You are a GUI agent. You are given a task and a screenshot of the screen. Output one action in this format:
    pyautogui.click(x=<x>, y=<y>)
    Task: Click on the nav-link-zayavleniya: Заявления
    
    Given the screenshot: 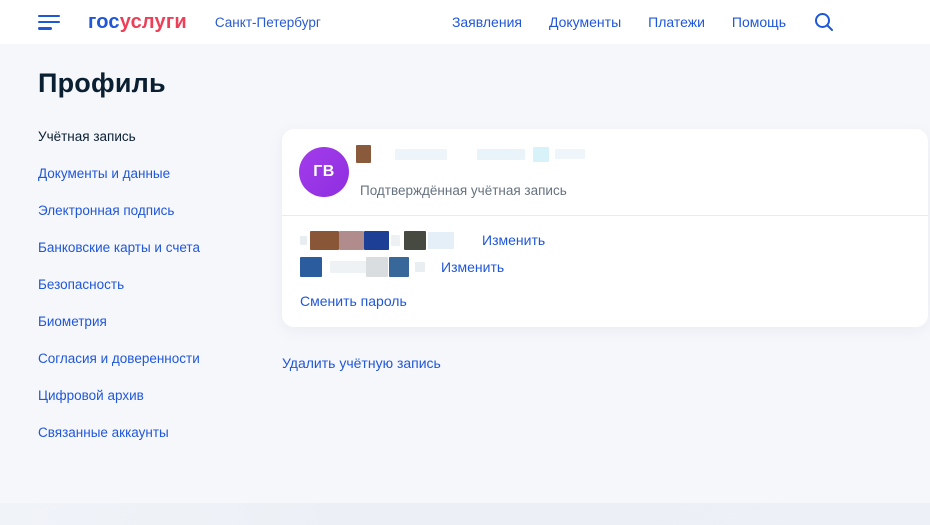 What is the action you would take?
    pyautogui.click(x=487, y=22)
    